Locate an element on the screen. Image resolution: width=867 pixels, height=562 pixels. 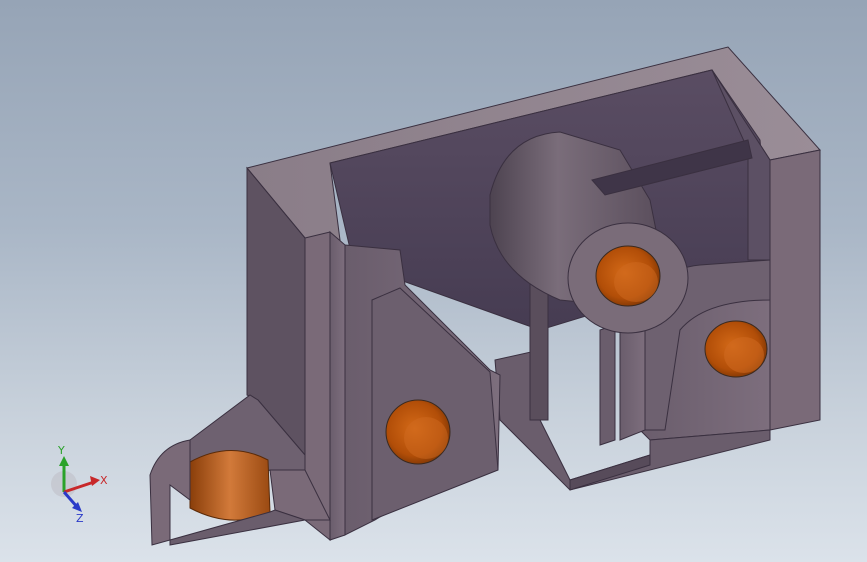
rib-pillar-center is located at coordinates (607, 385).